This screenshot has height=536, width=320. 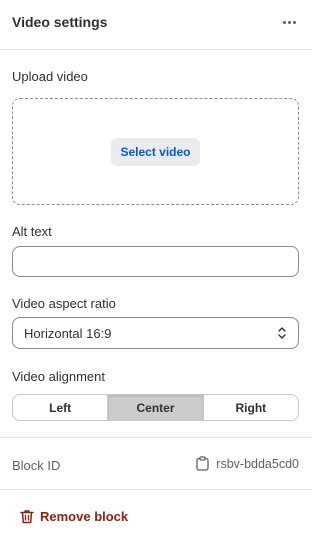 What do you see at coordinates (155, 333) in the screenshot?
I see `aspect-ratio-select: Horizontal 16:9` at bounding box center [155, 333].